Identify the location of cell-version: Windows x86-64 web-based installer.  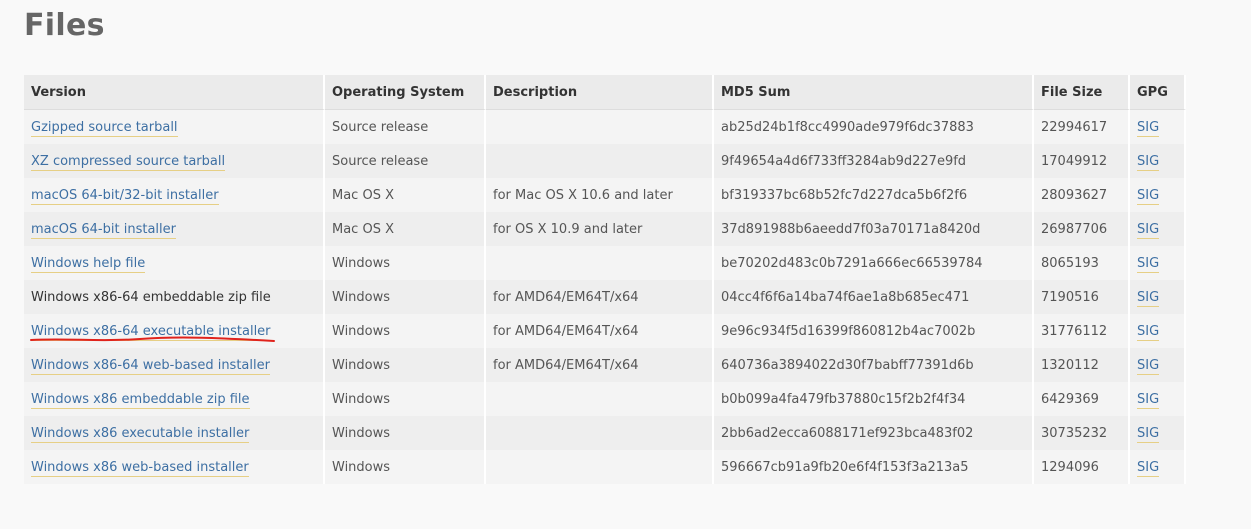
(174, 365).